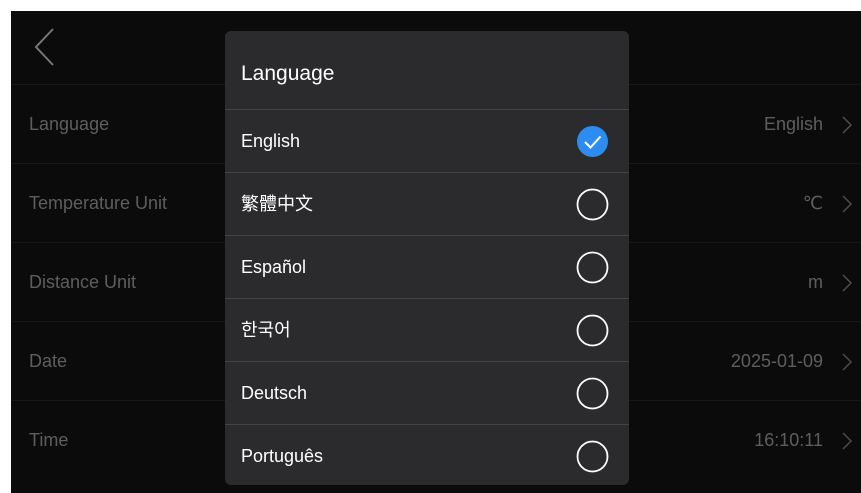  What do you see at coordinates (427, 393) in the screenshot?
I see `language-option-german: Deutsch` at bounding box center [427, 393].